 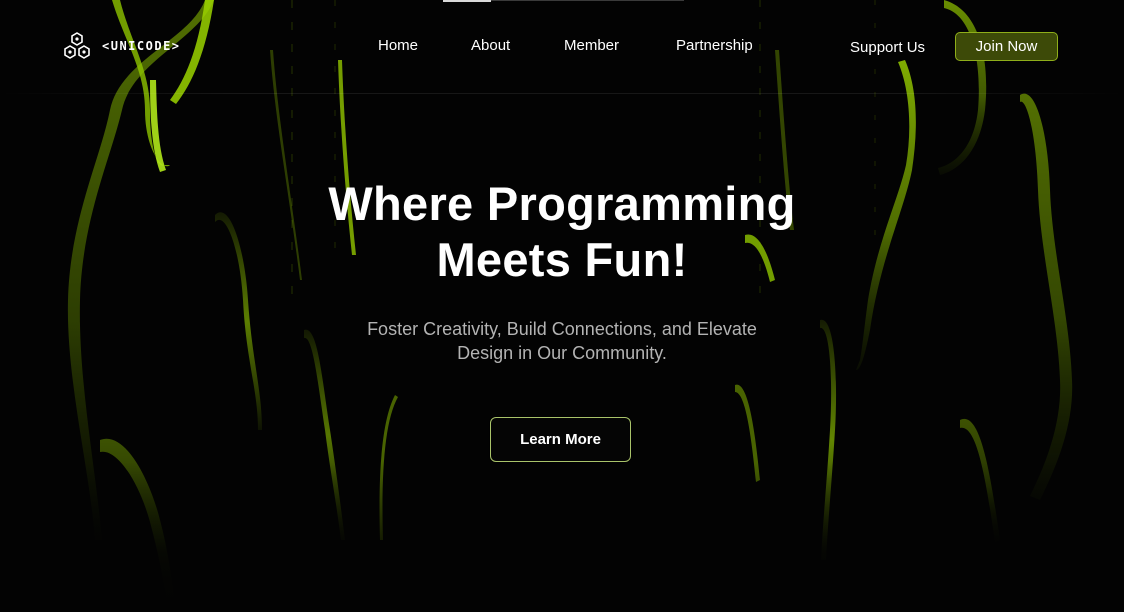 I want to click on brand-logo: <UNICODE>, so click(x=121, y=46).